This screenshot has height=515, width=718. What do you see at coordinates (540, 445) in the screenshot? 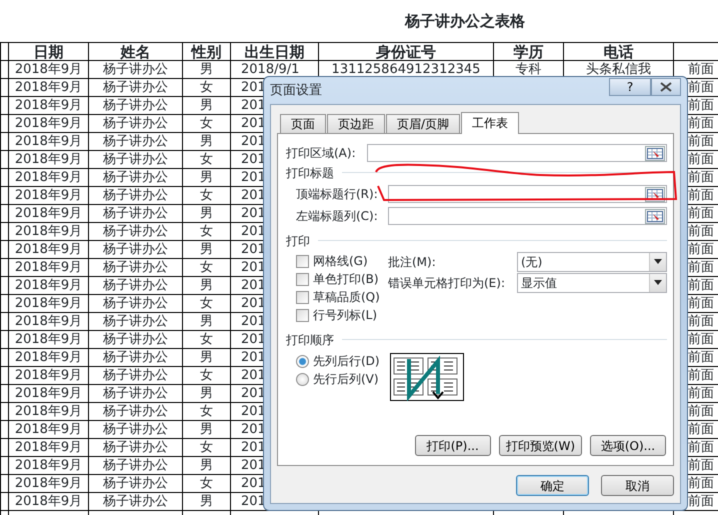
I see `dialog-button: 打印预览(W)` at bounding box center [540, 445].